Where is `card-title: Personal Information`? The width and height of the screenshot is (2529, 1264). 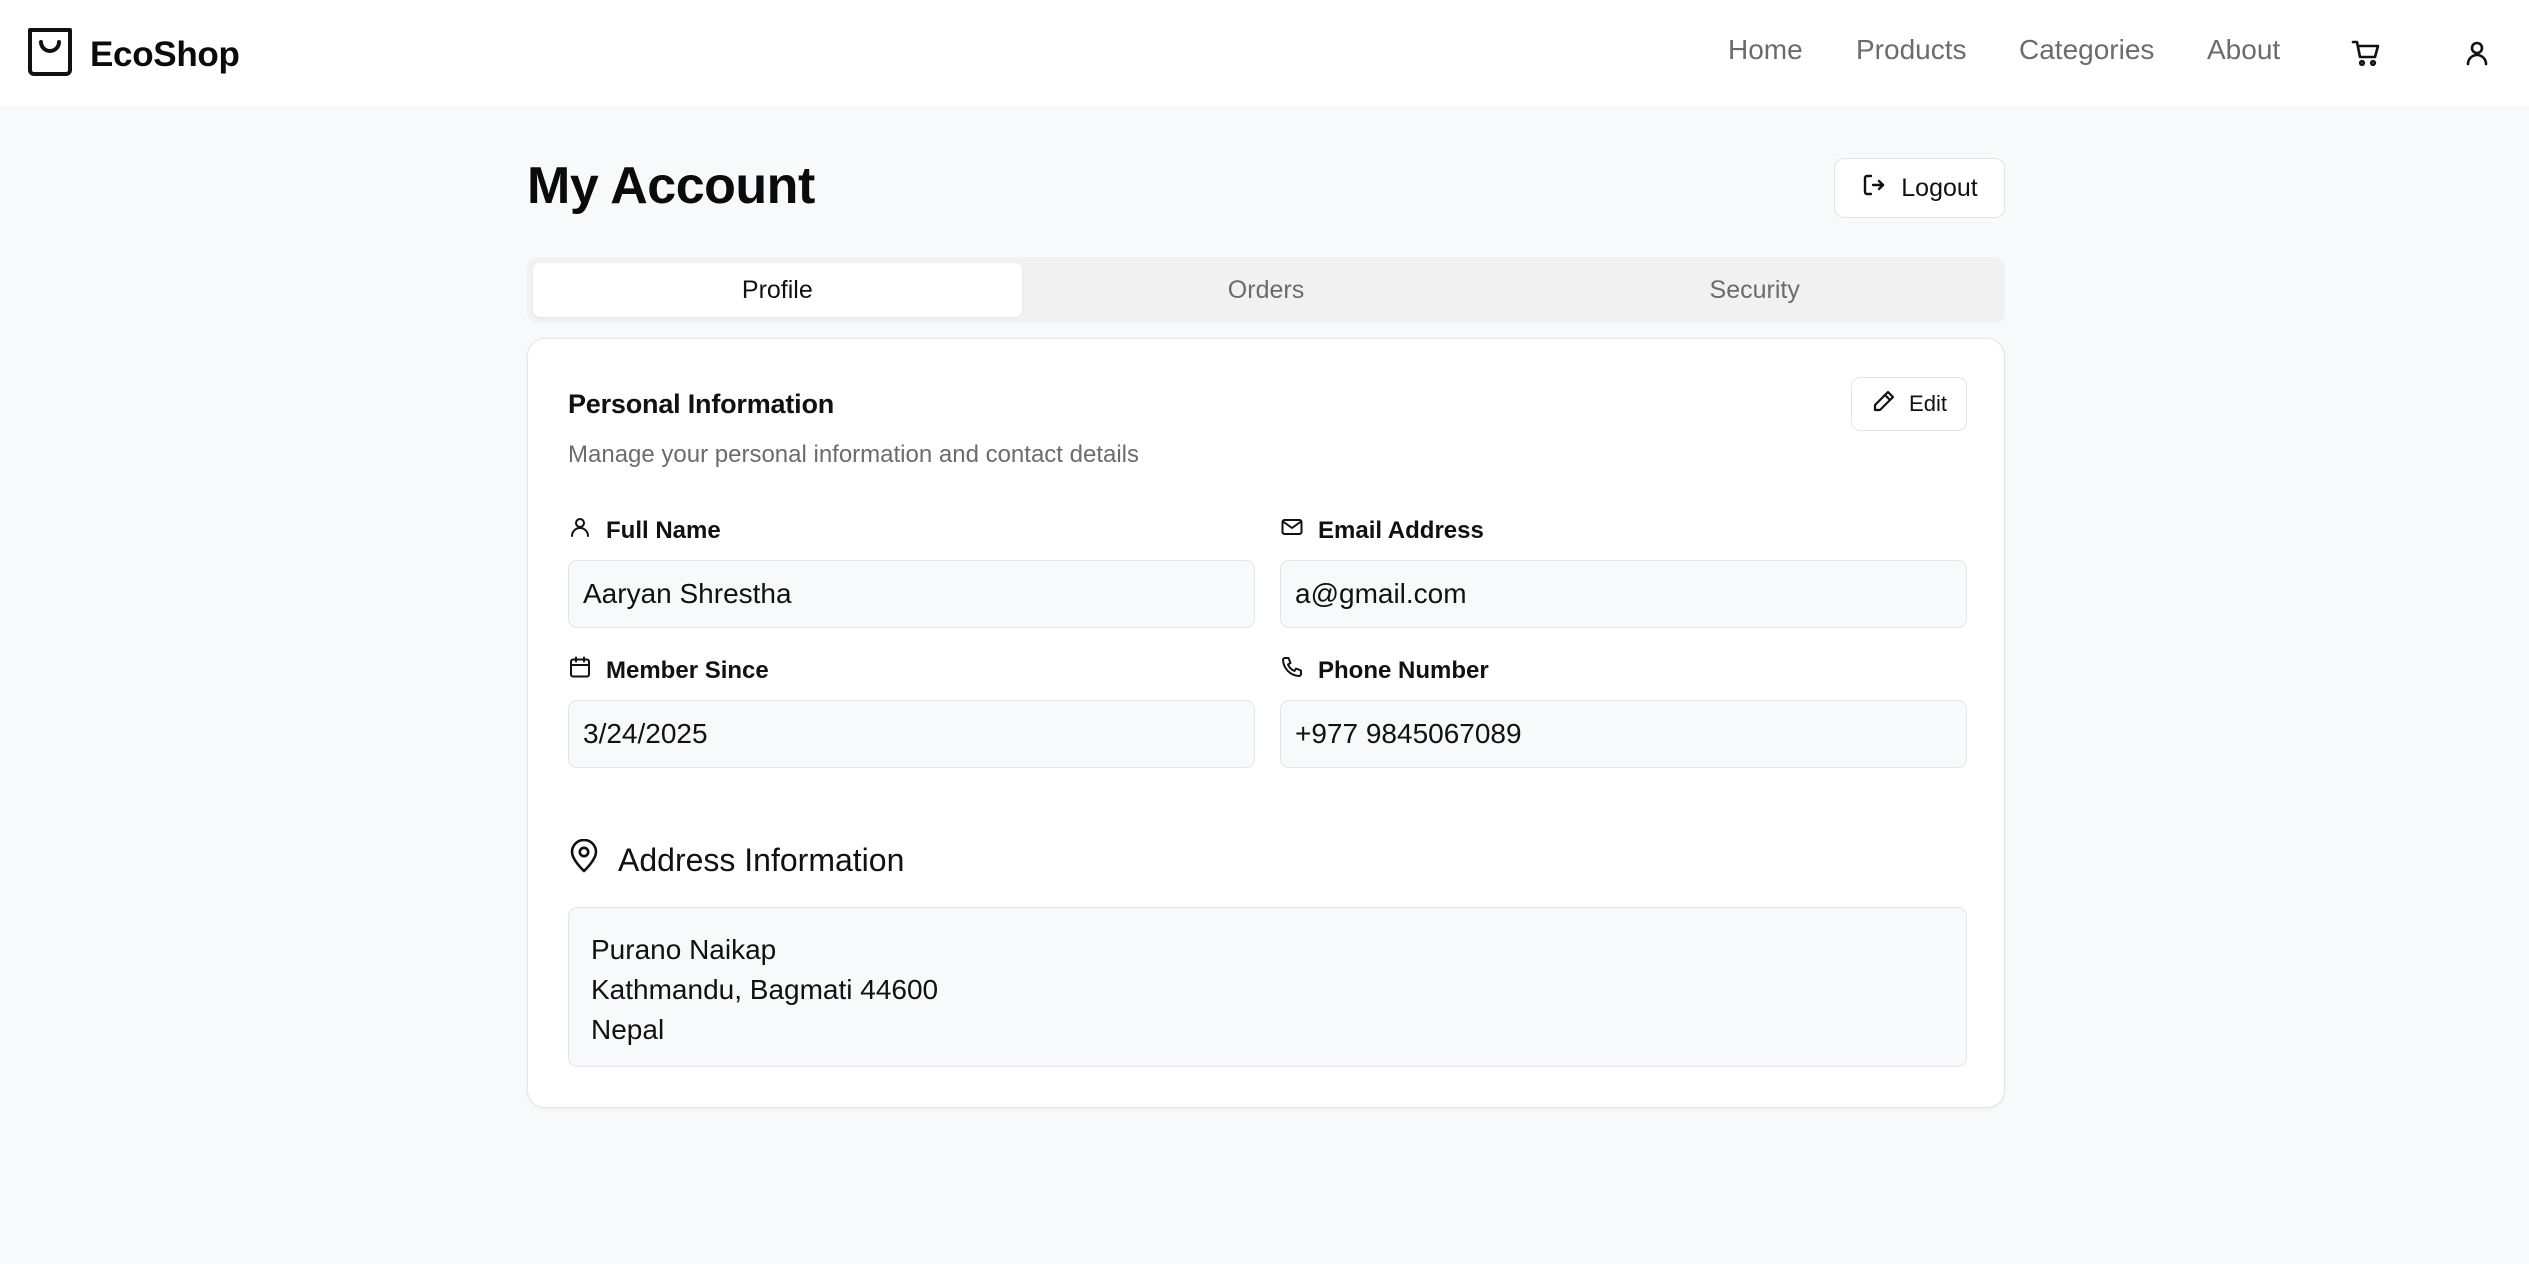 card-title: Personal Information is located at coordinates (701, 404).